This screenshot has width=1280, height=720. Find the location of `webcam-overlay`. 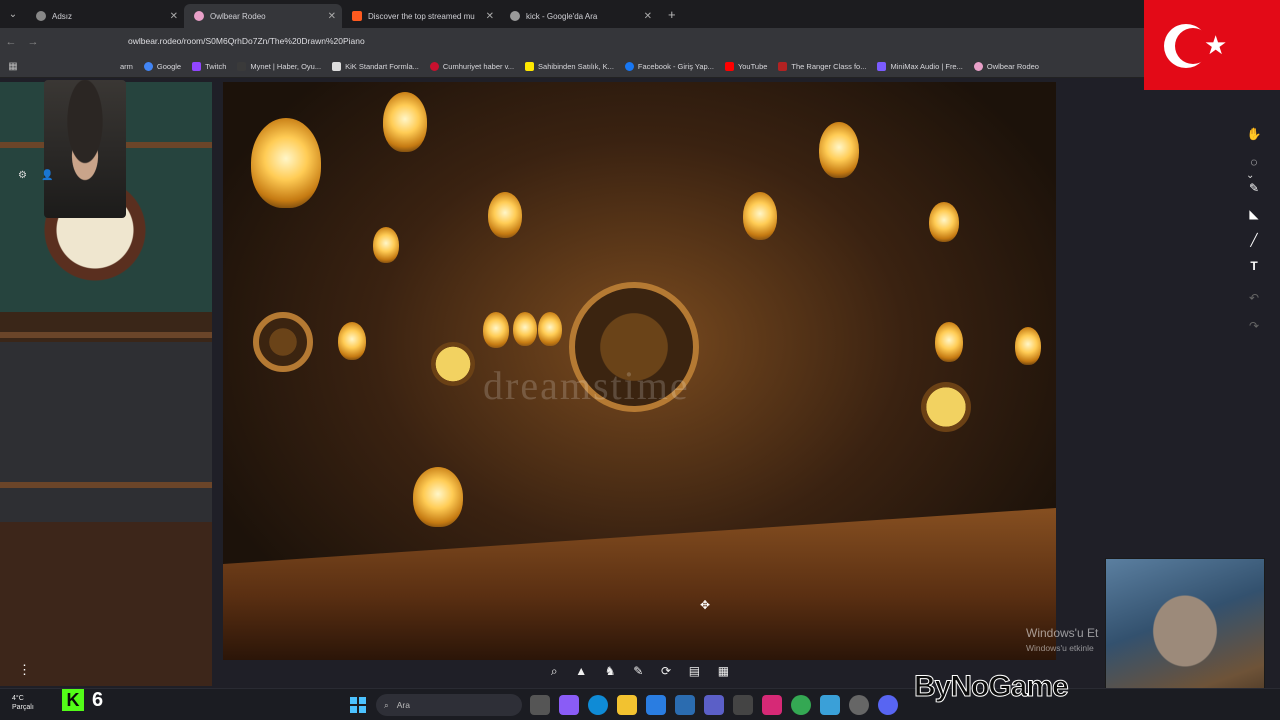

webcam-overlay is located at coordinates (85, 149).